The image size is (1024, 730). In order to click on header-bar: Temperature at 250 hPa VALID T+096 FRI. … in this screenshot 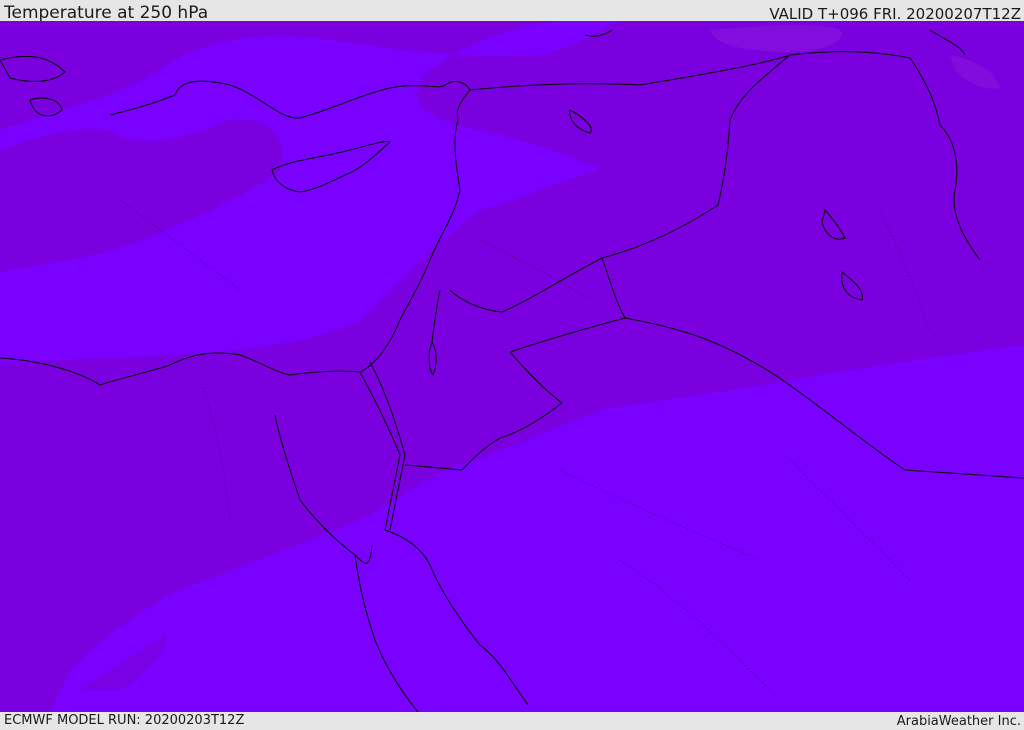, I will do `click(512, 11)`.